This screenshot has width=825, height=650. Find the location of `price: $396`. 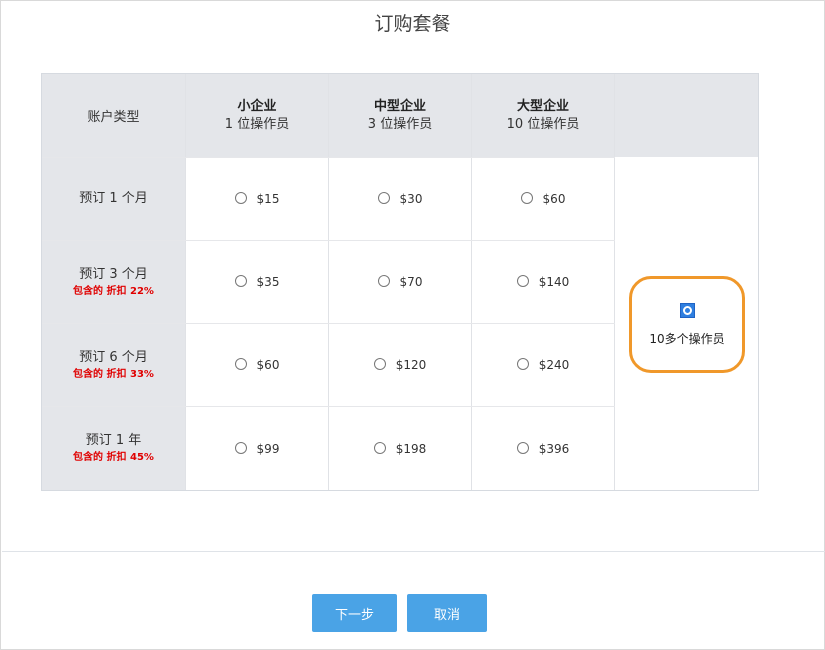

price: $396 is located at coordinates (554, 448).